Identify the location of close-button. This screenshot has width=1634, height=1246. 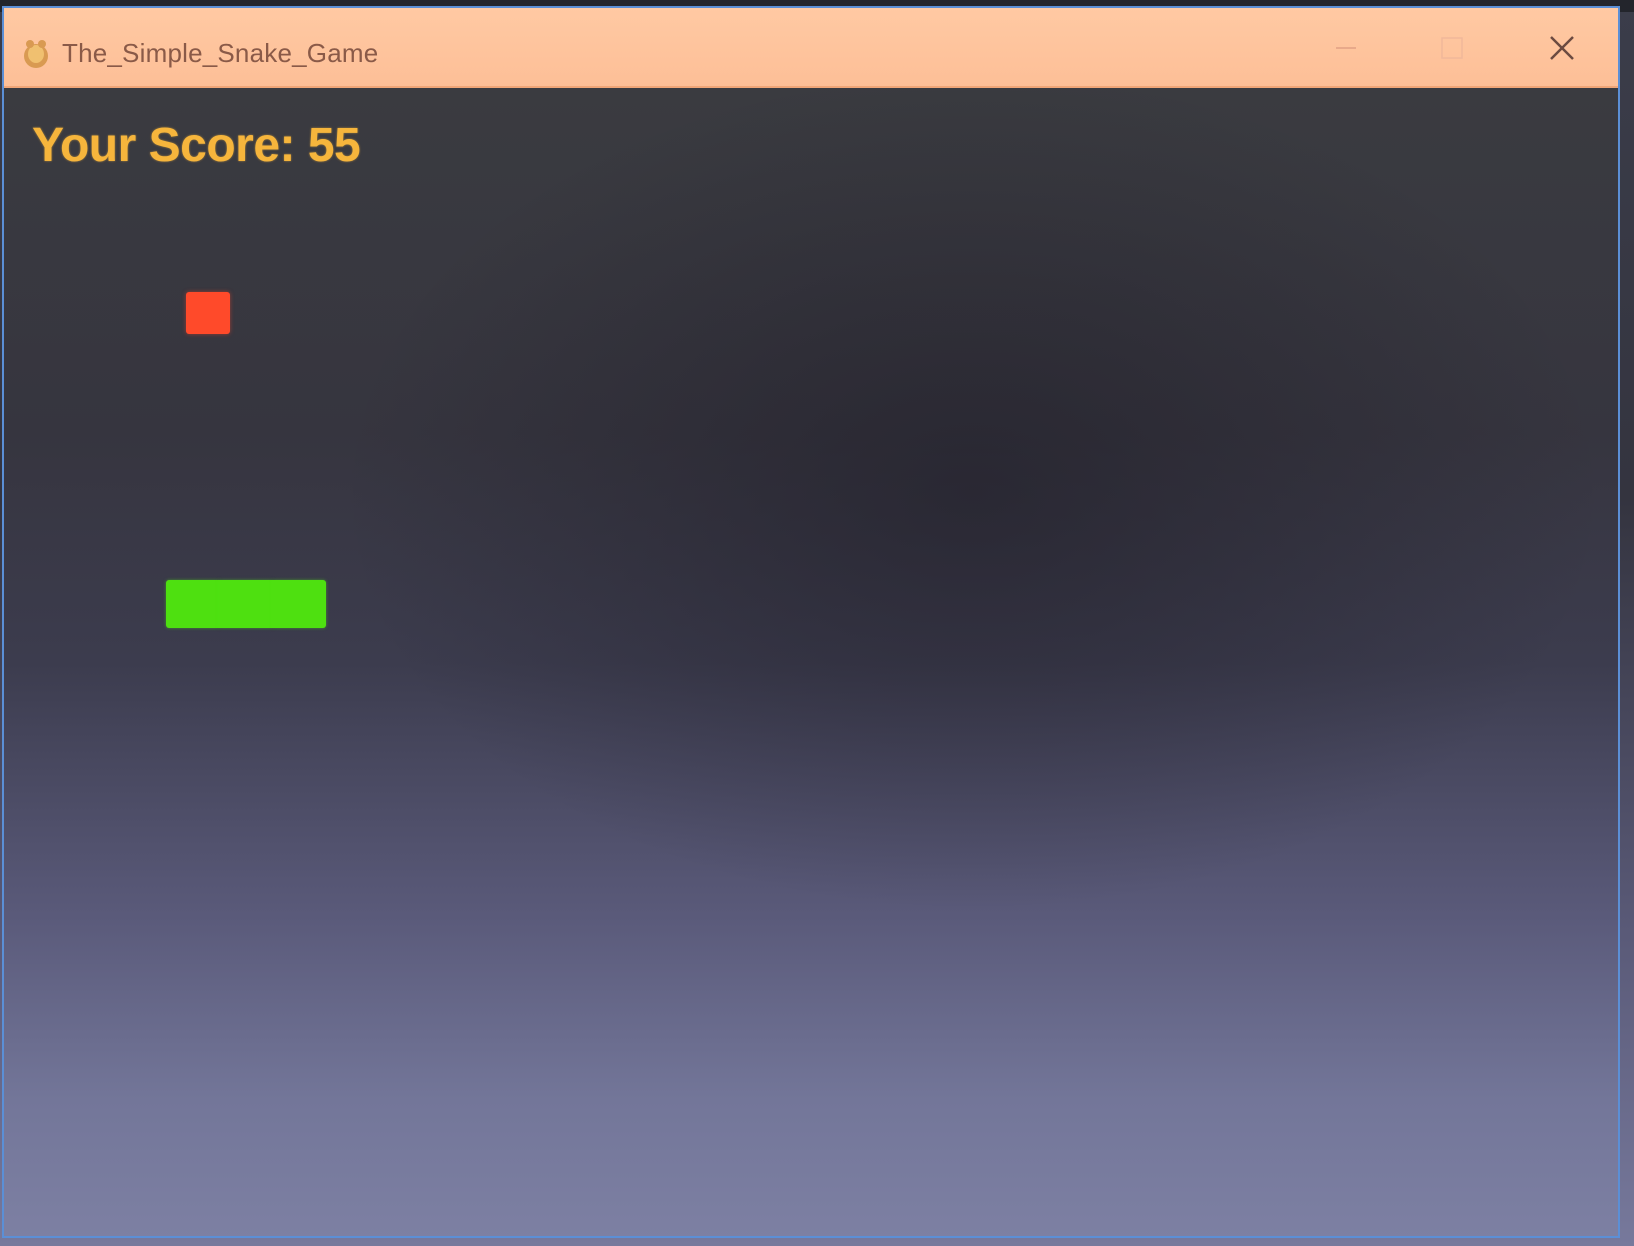
(1562, 48).